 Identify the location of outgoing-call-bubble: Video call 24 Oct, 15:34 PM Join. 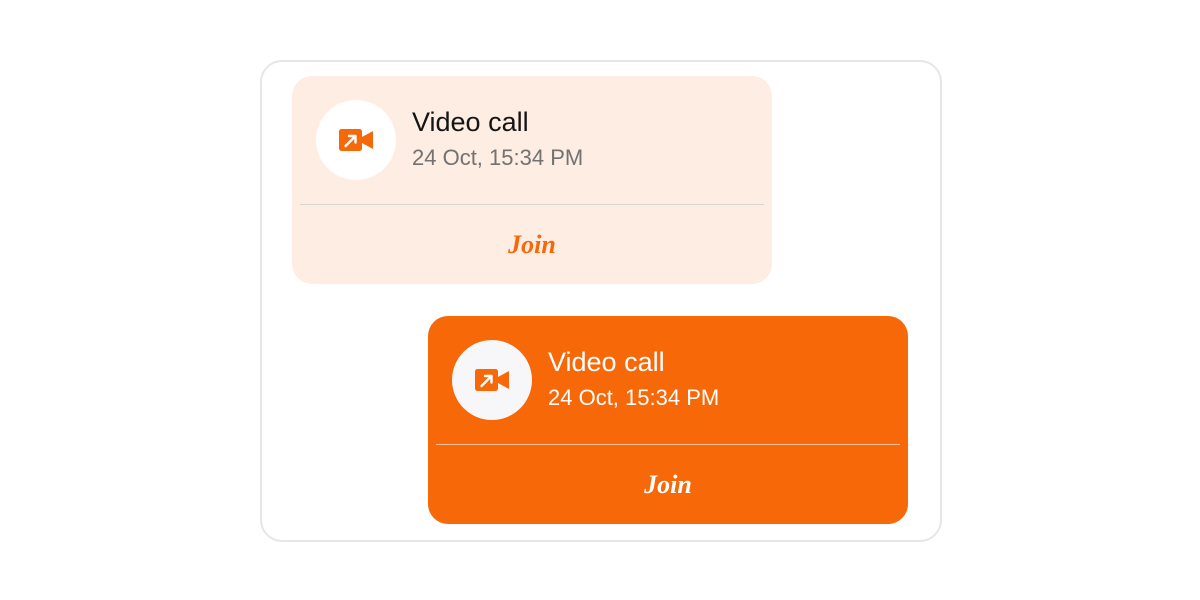
(668, 420).